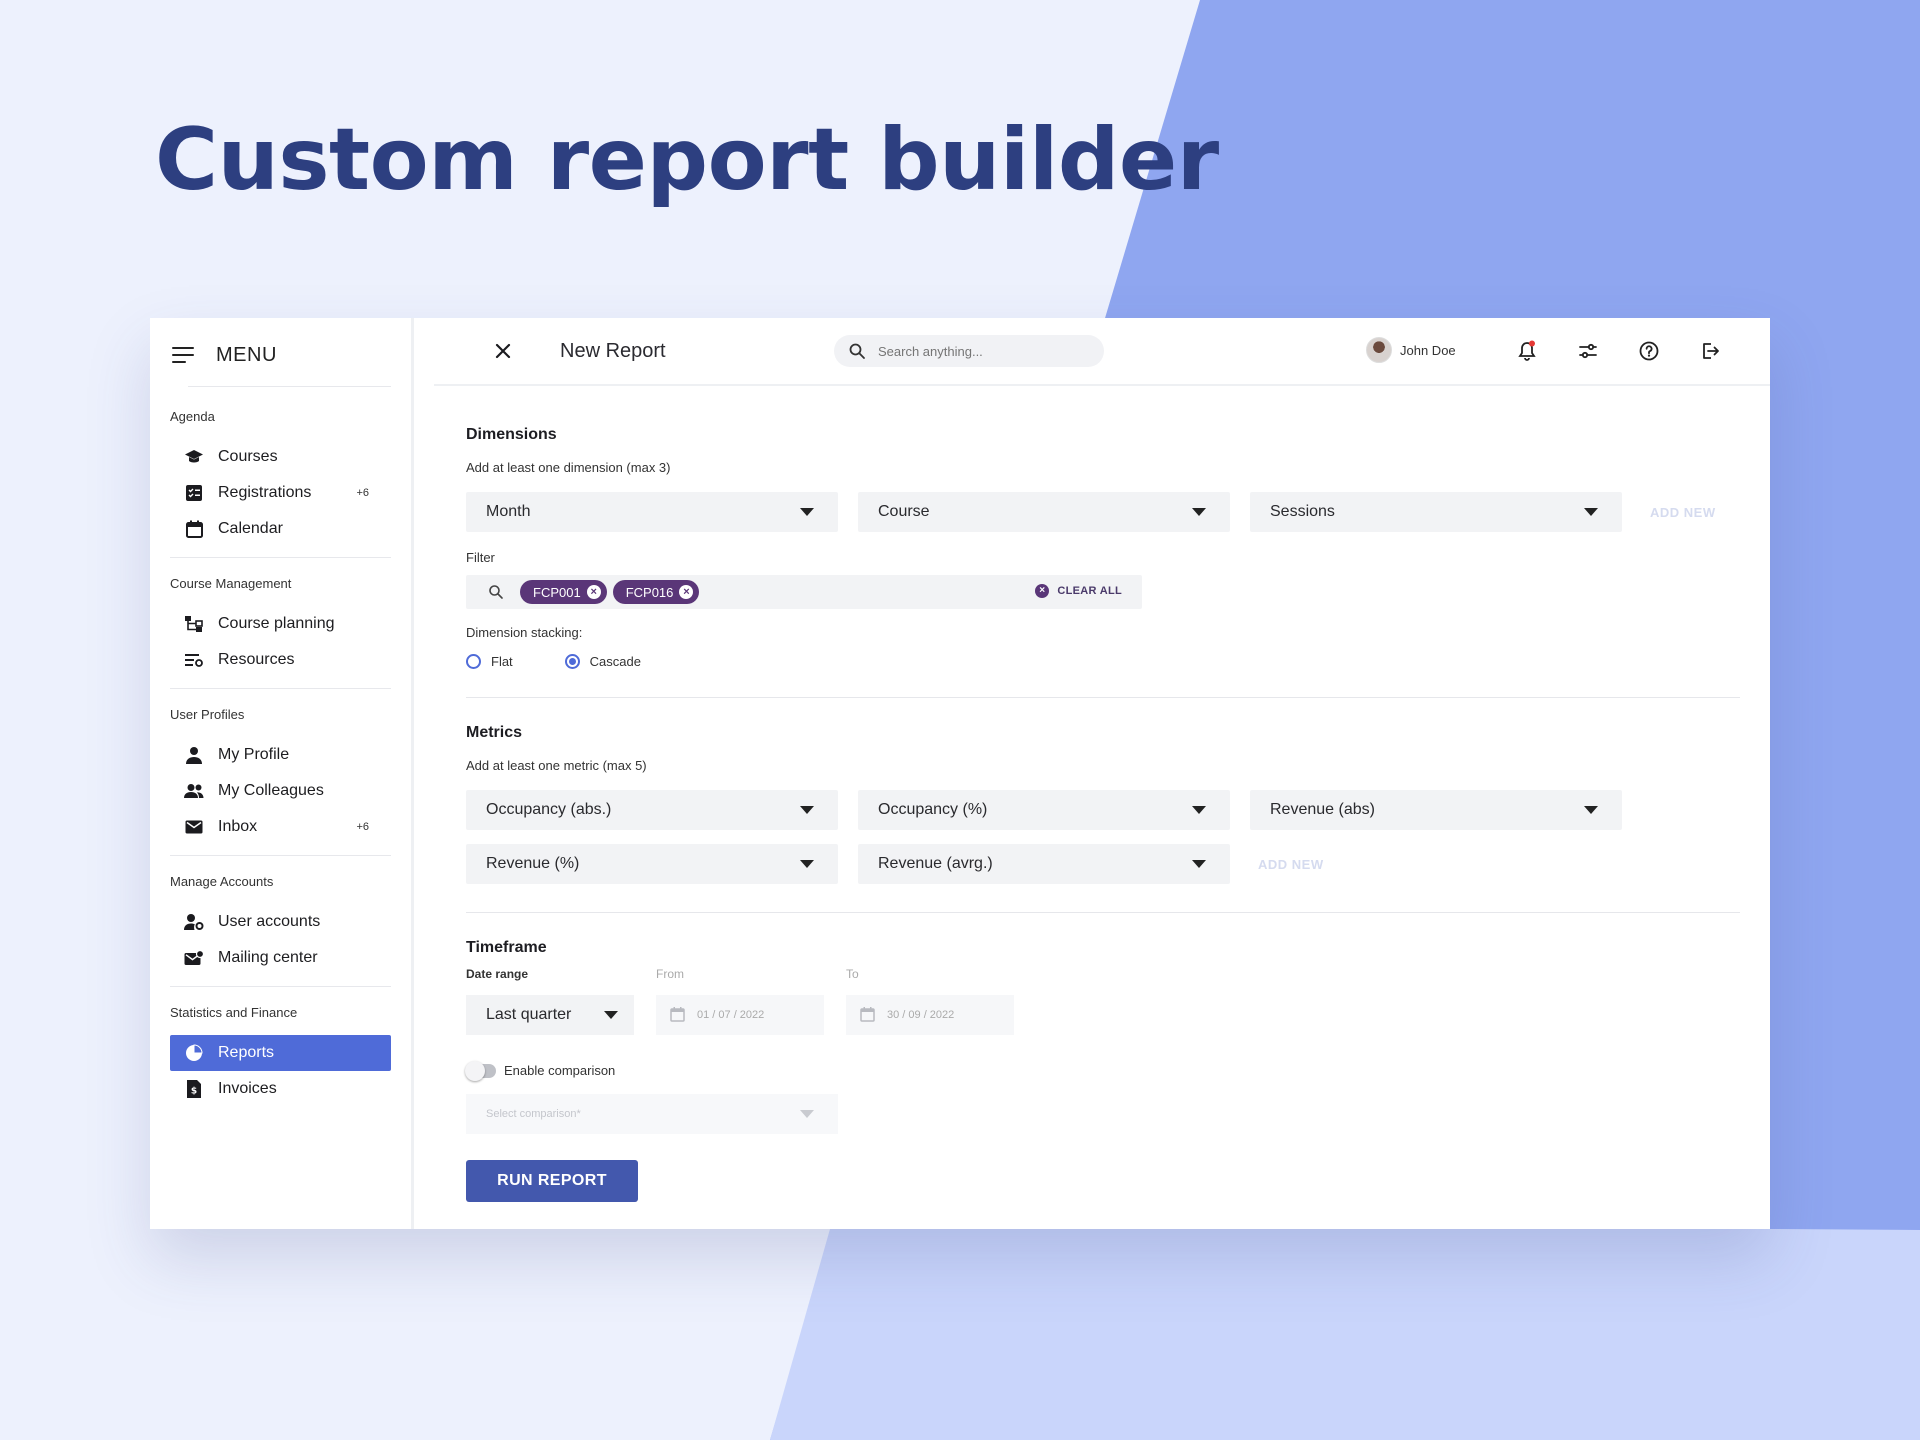 This screenshot has width=1920, height=1440. I want to click on add-metric-button: ADD NEW, so click(1291, 864).